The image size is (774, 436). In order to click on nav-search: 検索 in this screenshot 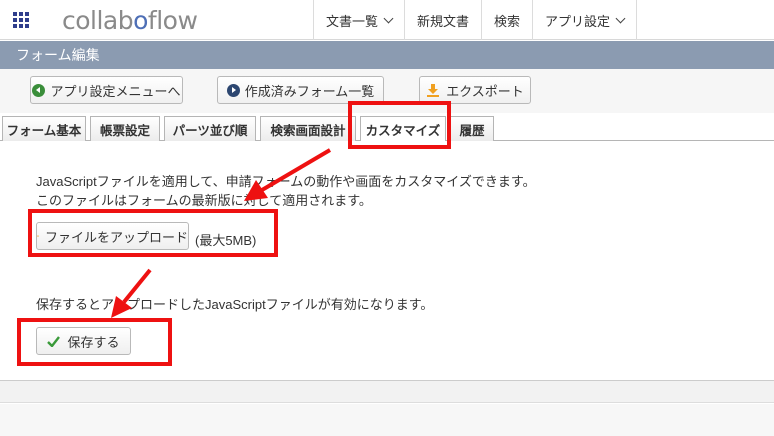, I will do `click(506, 20)`.